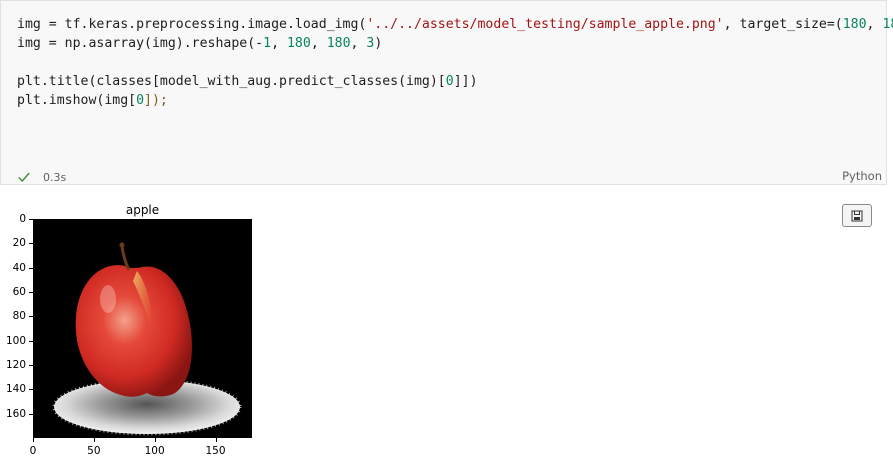 The height and width of the screenshot is (469, 893). Describe the element at coordinates (77, 100) in the screenshot. I see `code-token: plt.imshow(img[` at that location.